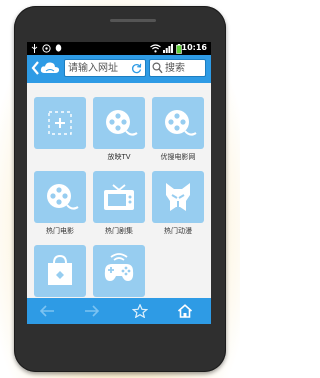 The width and height of the screenshot is (320, 378). I want to click on url-input: 请输入网址, so click(105, 68).